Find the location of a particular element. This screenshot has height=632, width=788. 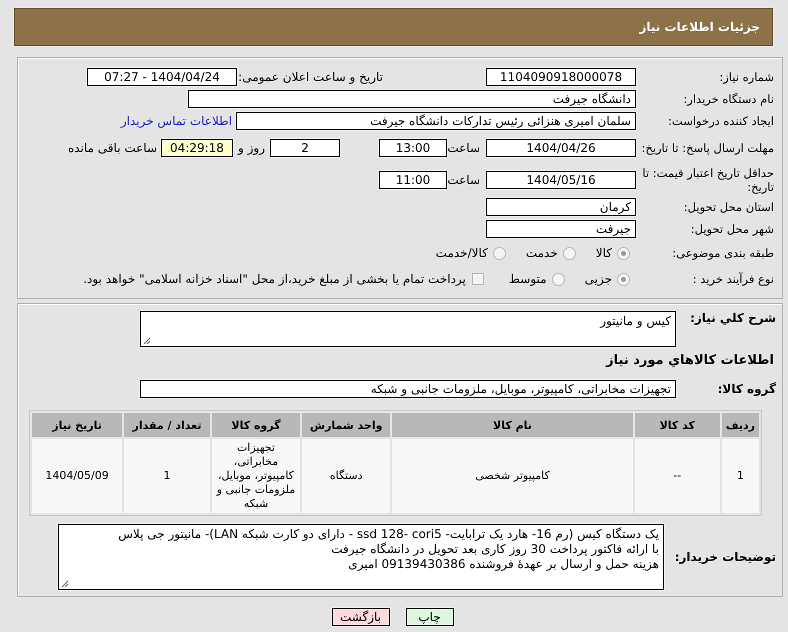

field-label: استان محل تحویل: is located at coordinates (728, 207).